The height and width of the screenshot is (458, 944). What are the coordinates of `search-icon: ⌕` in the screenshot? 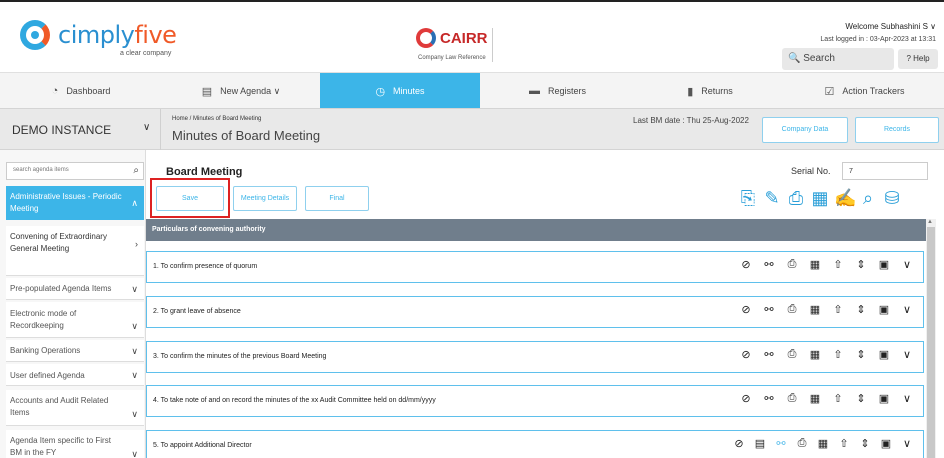 It's located at (136, 170).